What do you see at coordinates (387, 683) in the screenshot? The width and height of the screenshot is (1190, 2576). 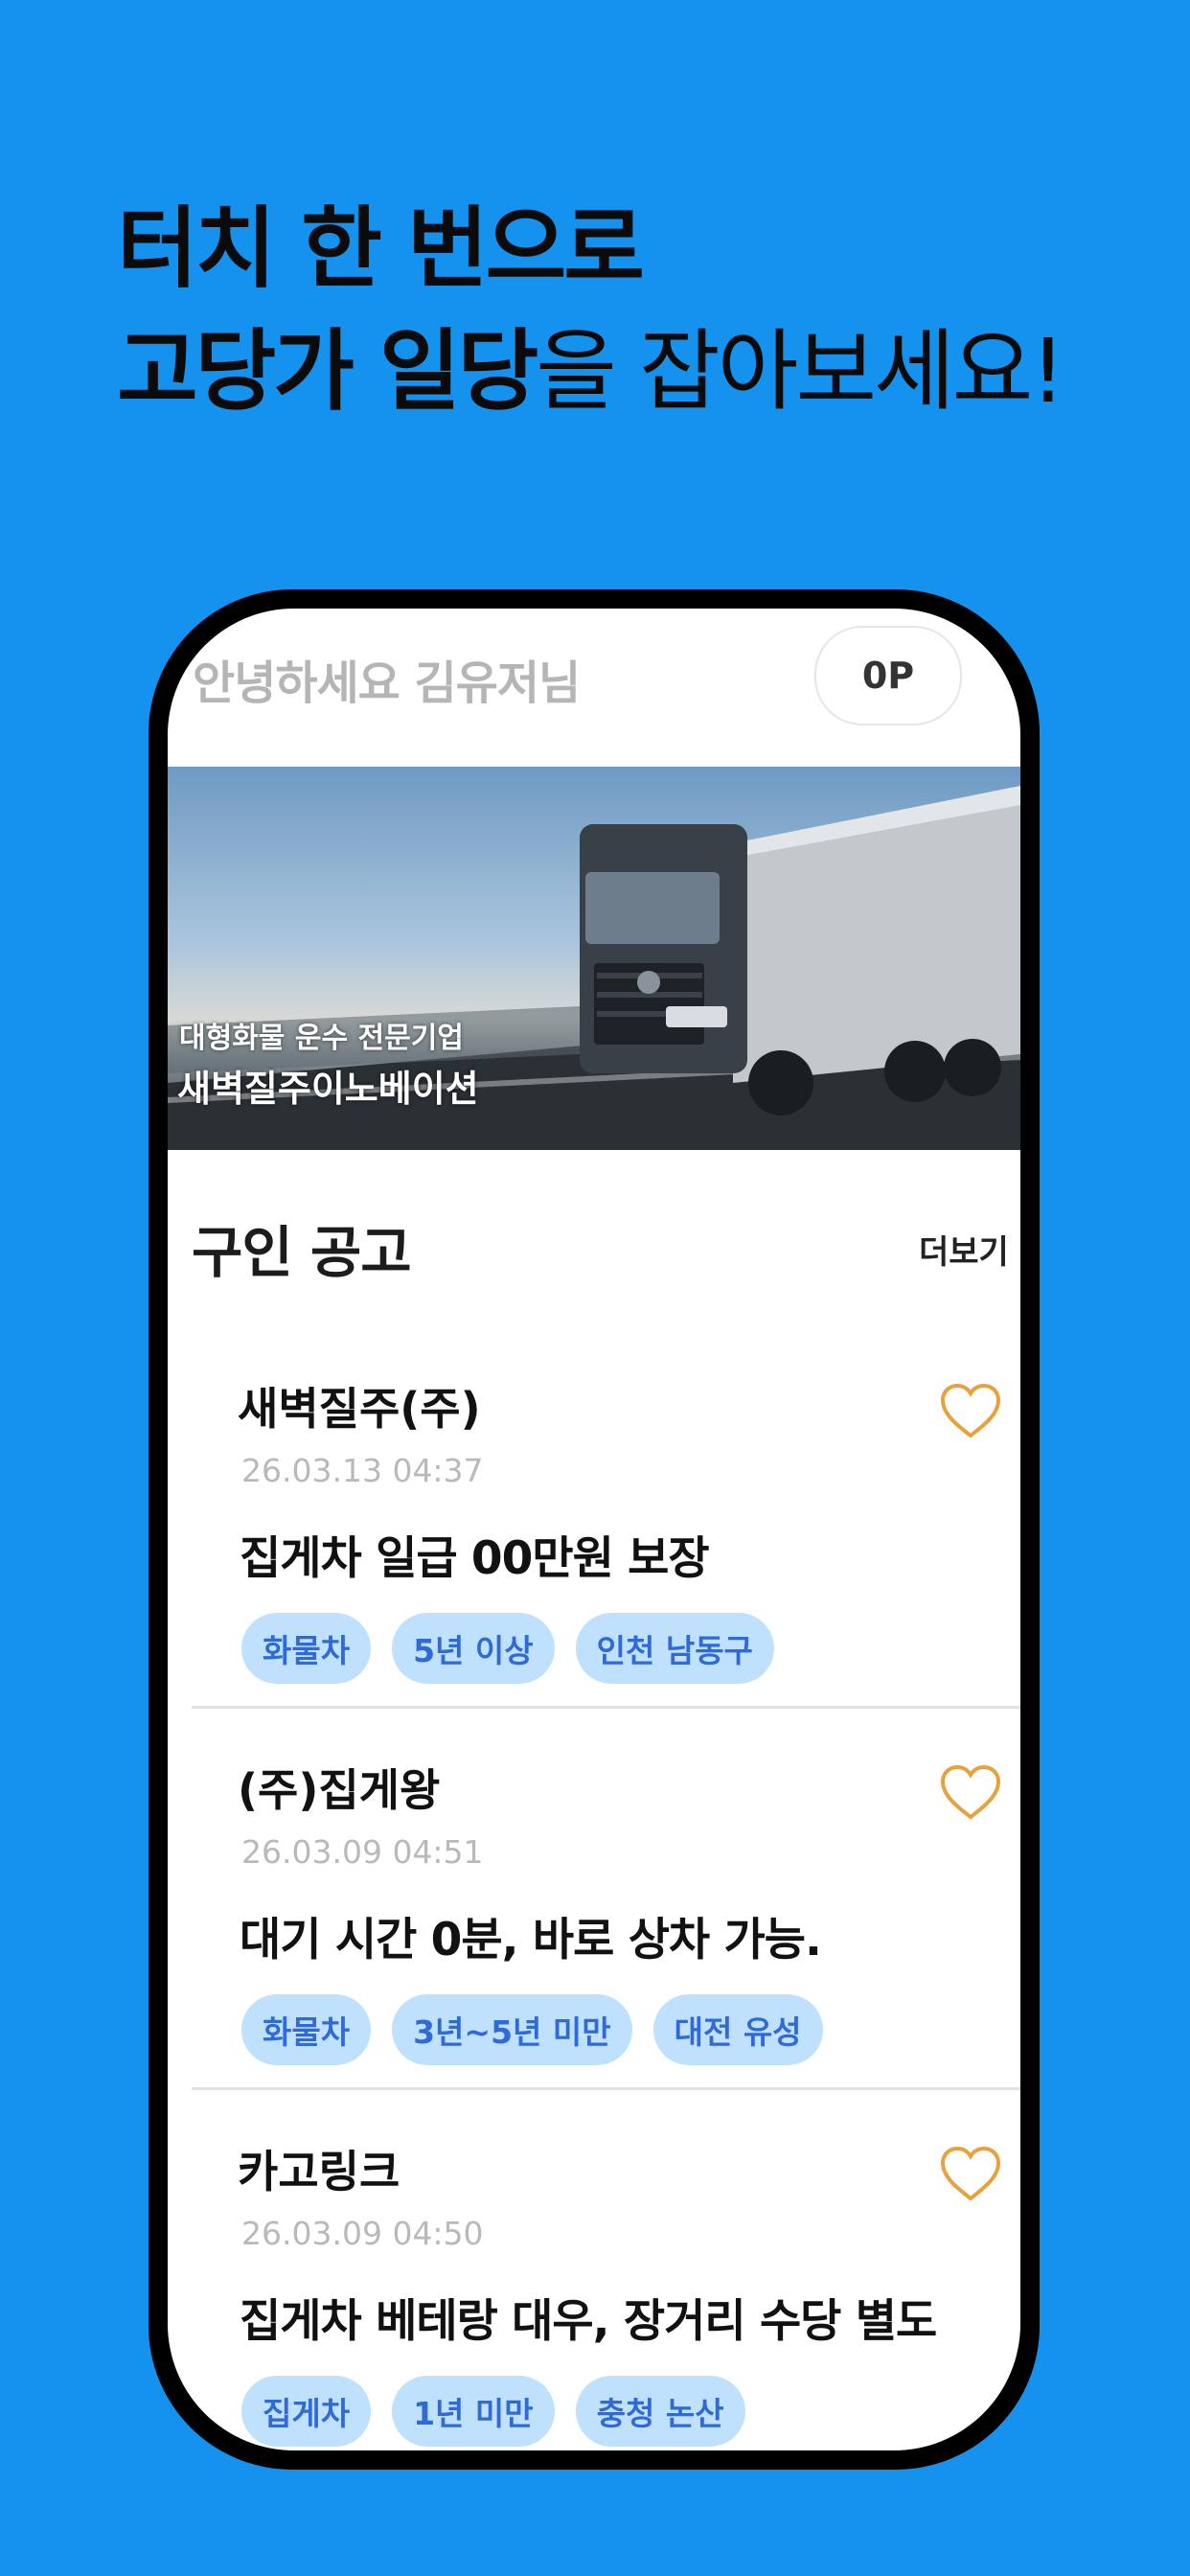 I see `greeting-text: 안녕하세요 김유저님` at bounding box center [387, 683].